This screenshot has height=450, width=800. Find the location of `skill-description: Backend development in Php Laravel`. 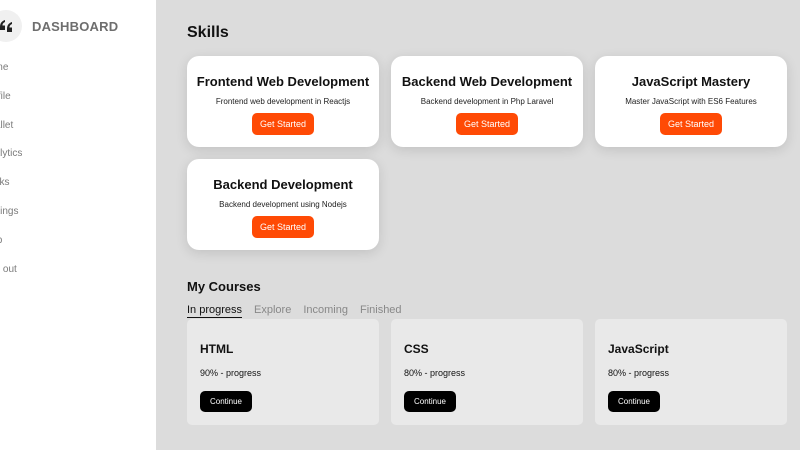

skill-description: Backend development in Php Laravel is located at coordinates (487, 101).